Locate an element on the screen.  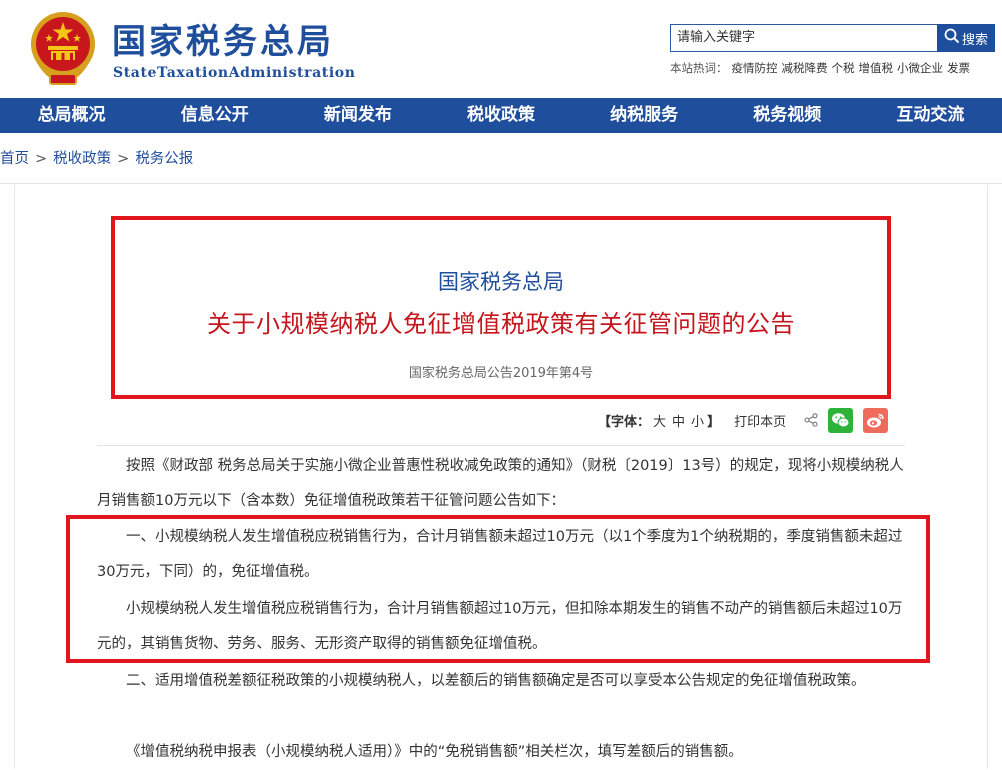
main-nav: 总局概况 信息公开 新闻发布 税收政策 纳税服务 税务视频 互动交流 is located at coordinates (501, 115).